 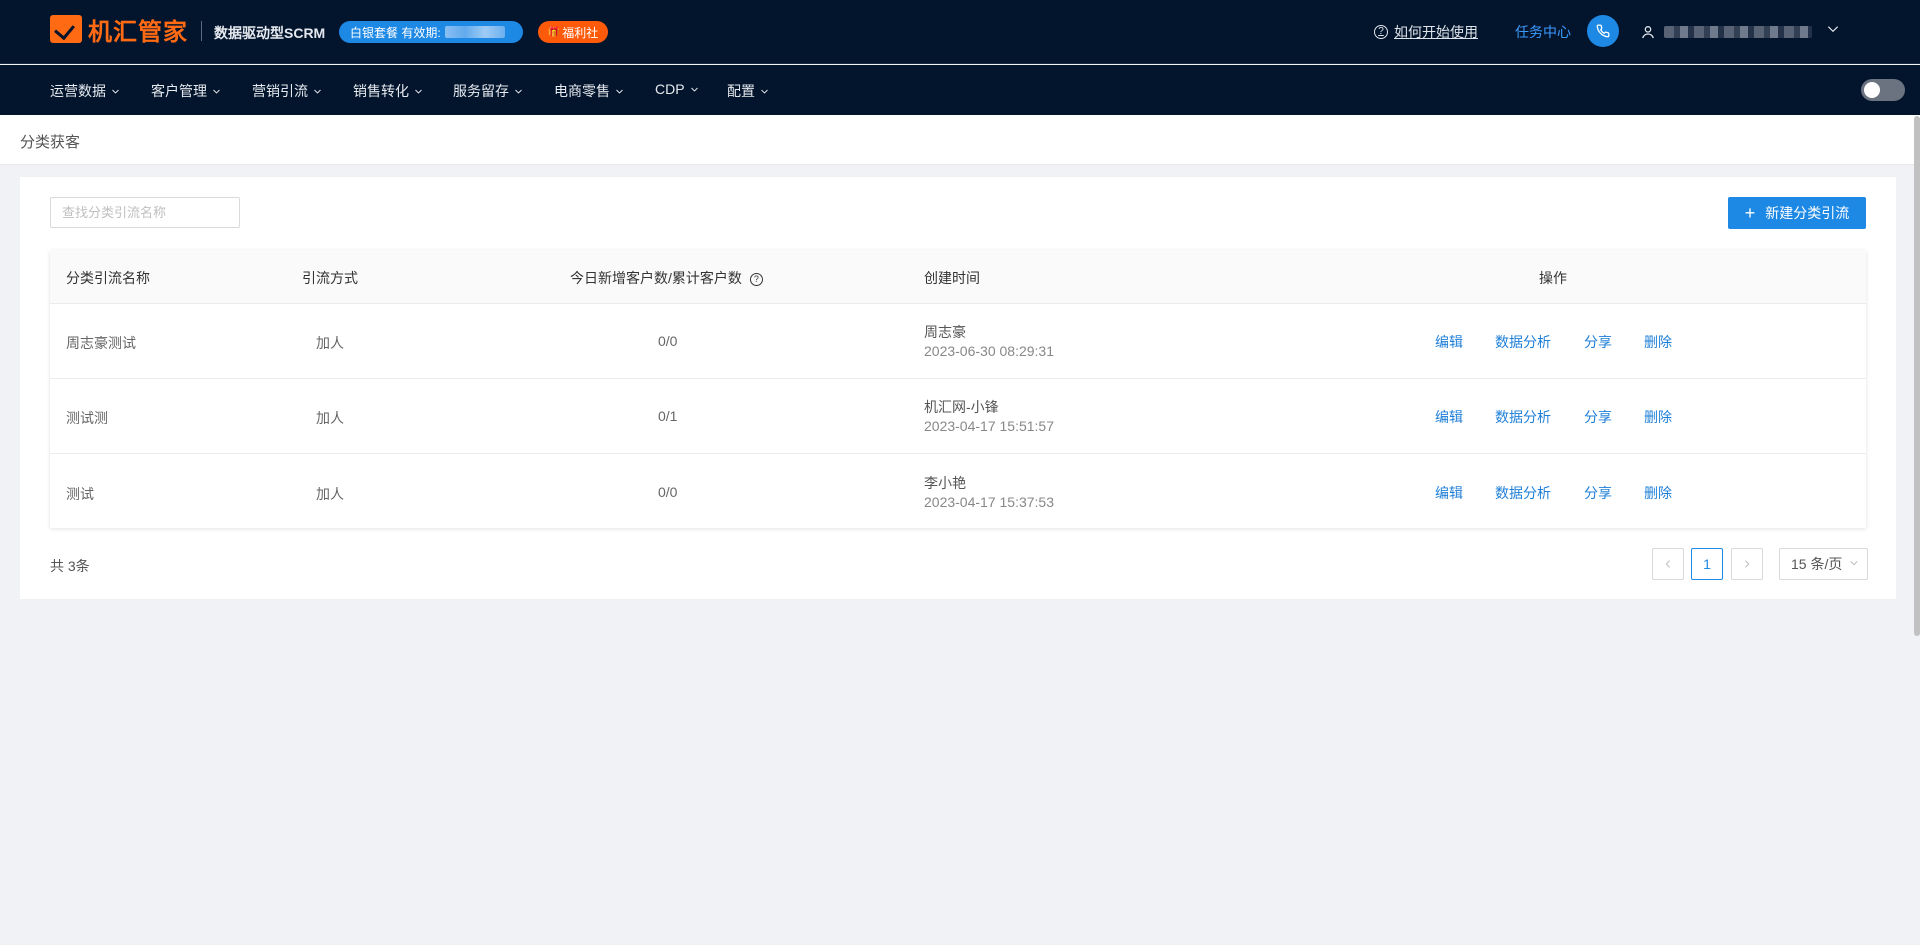 I want to click on new-classification-button: + 新建分类引流, so click(x=1797, y=213).